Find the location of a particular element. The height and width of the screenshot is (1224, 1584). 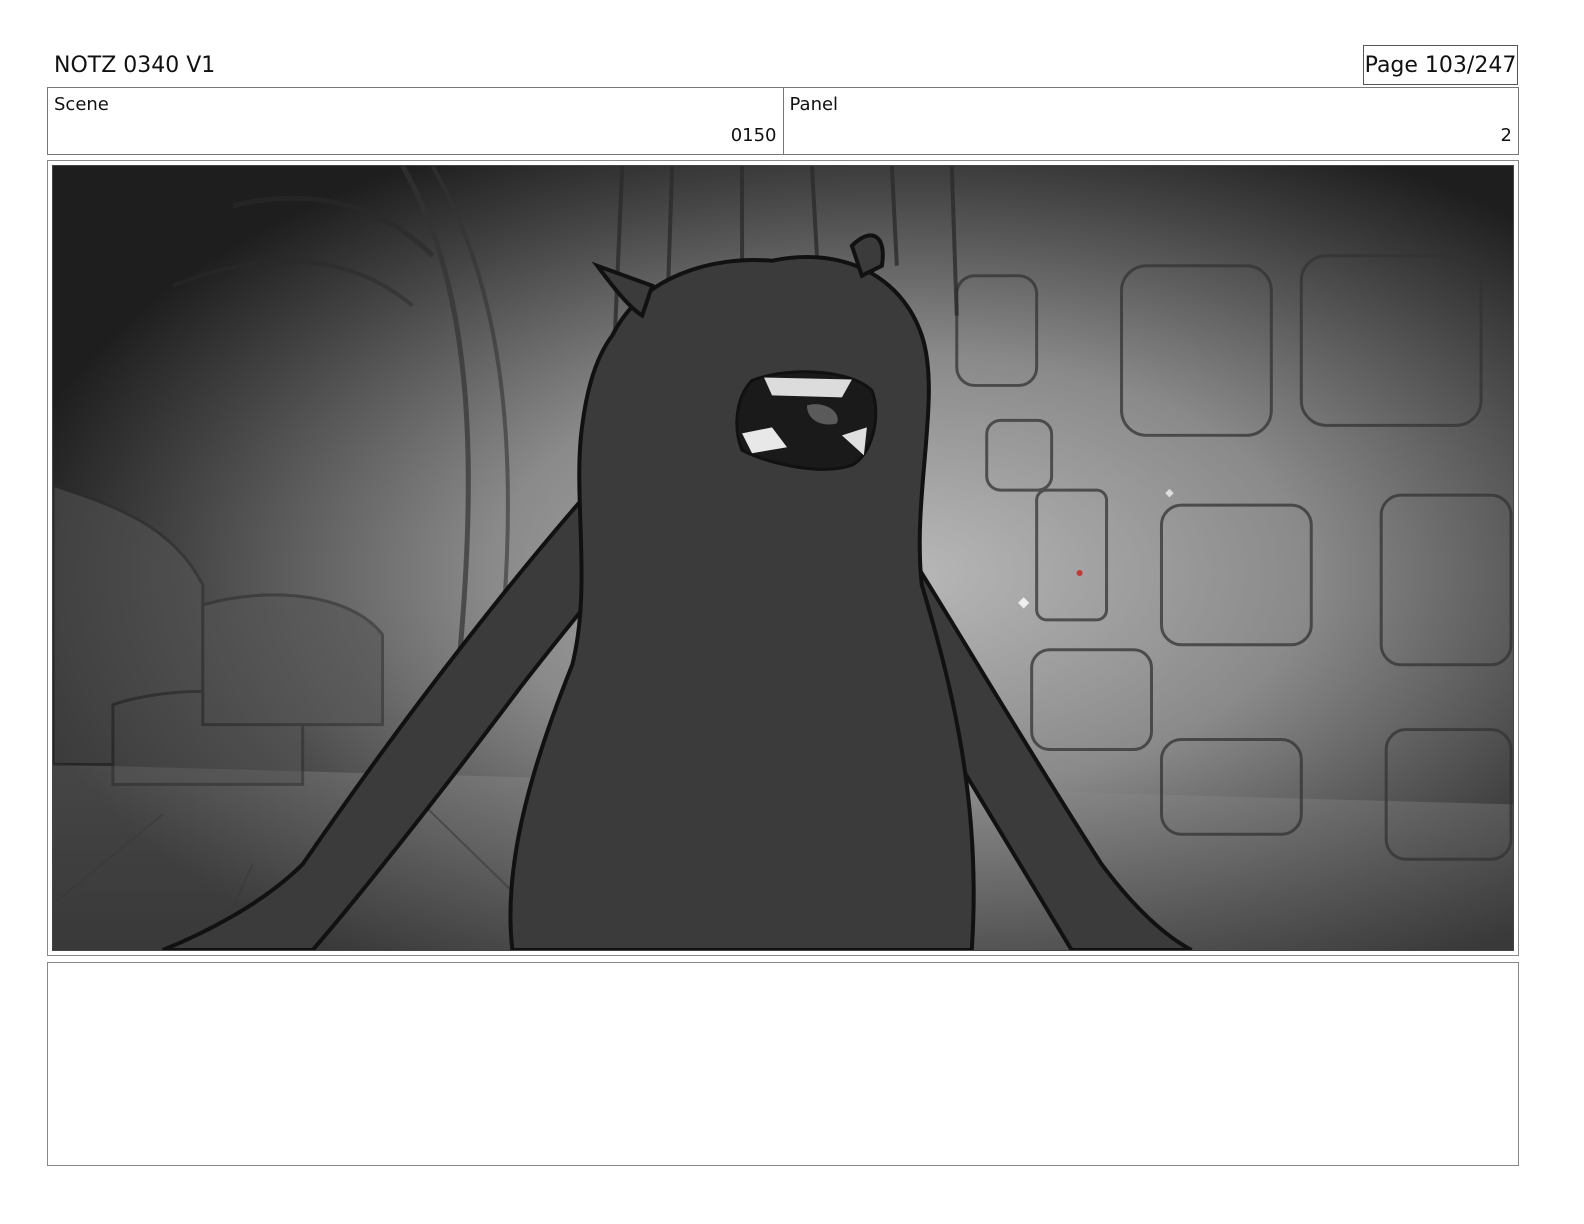

page-number: Page 103/247 is located at coordinates (1440, 65).